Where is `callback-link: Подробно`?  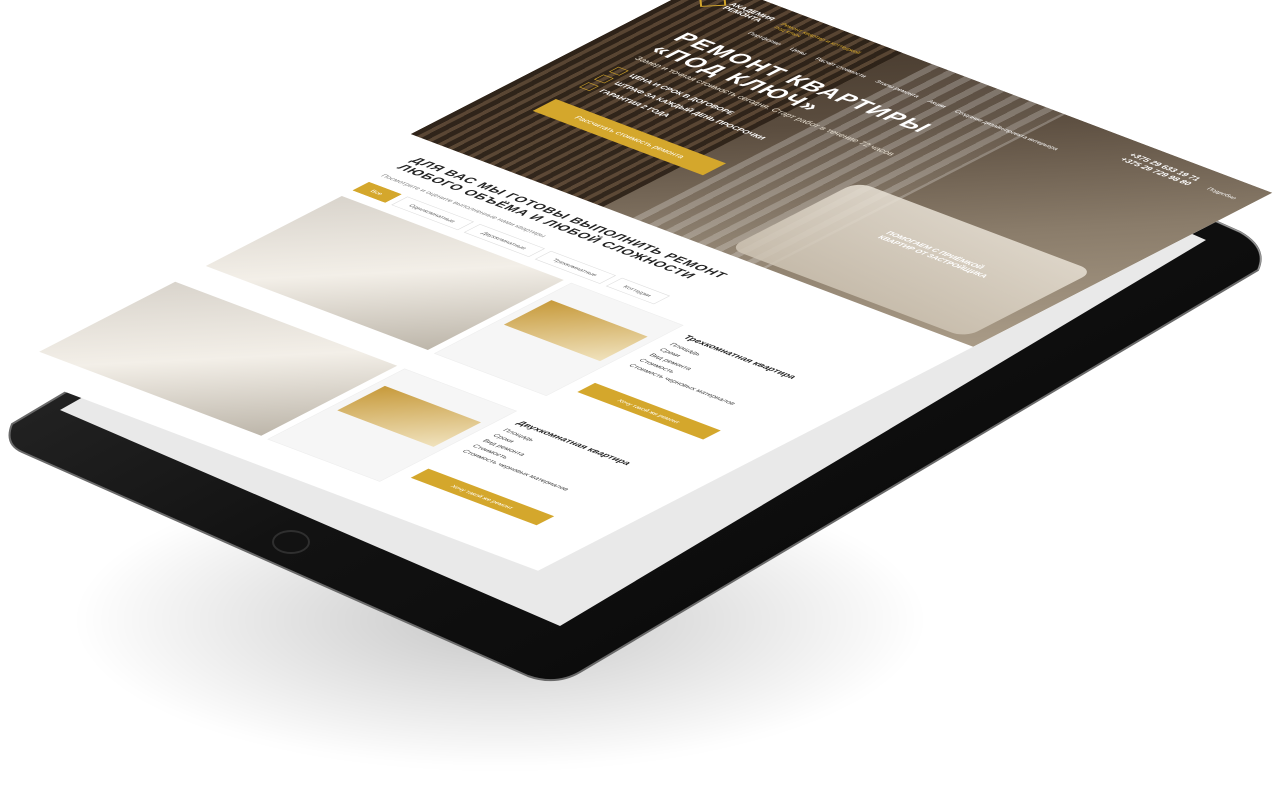 callback-link: Подробно is located at coordinates (1222, 193).